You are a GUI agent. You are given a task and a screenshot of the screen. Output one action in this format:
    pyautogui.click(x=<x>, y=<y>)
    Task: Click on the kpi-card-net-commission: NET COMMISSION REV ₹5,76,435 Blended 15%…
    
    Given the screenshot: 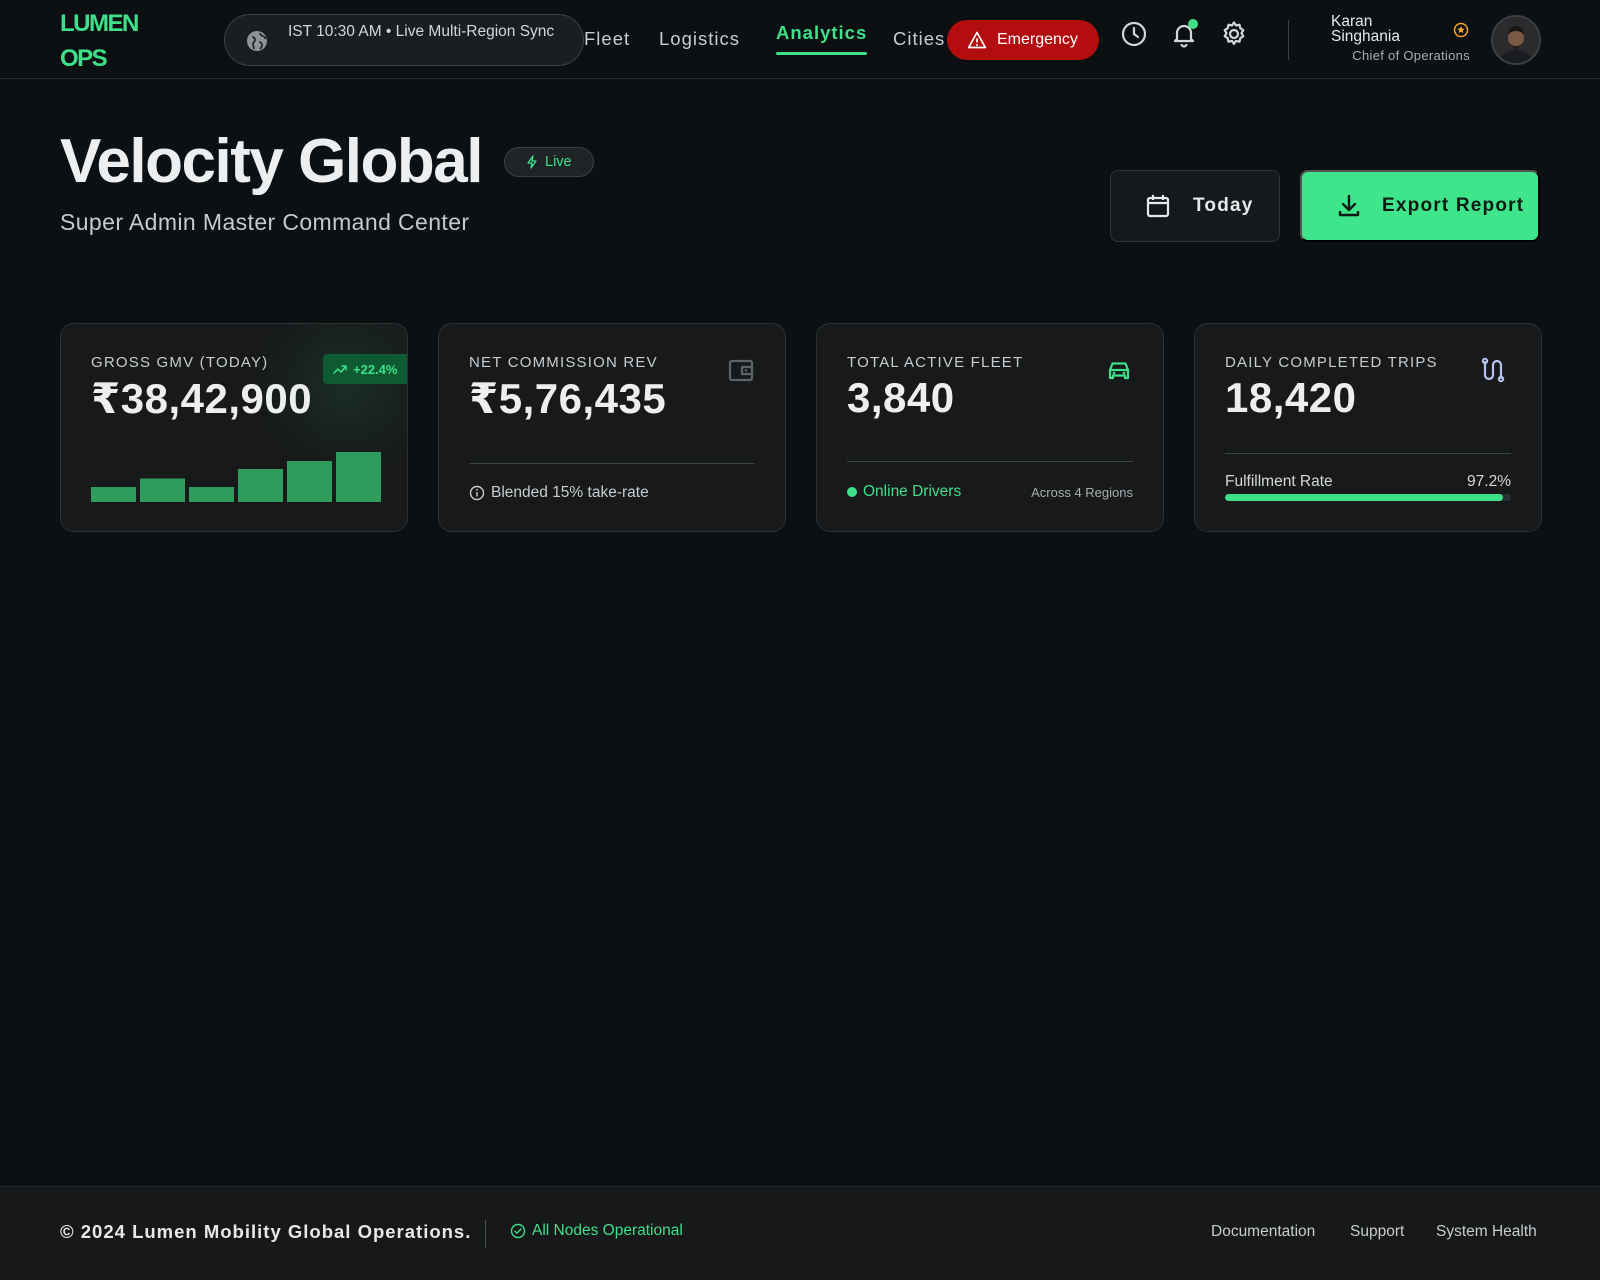 What is the action you would take?
    pyautogui.click(x=612, y=427)
    